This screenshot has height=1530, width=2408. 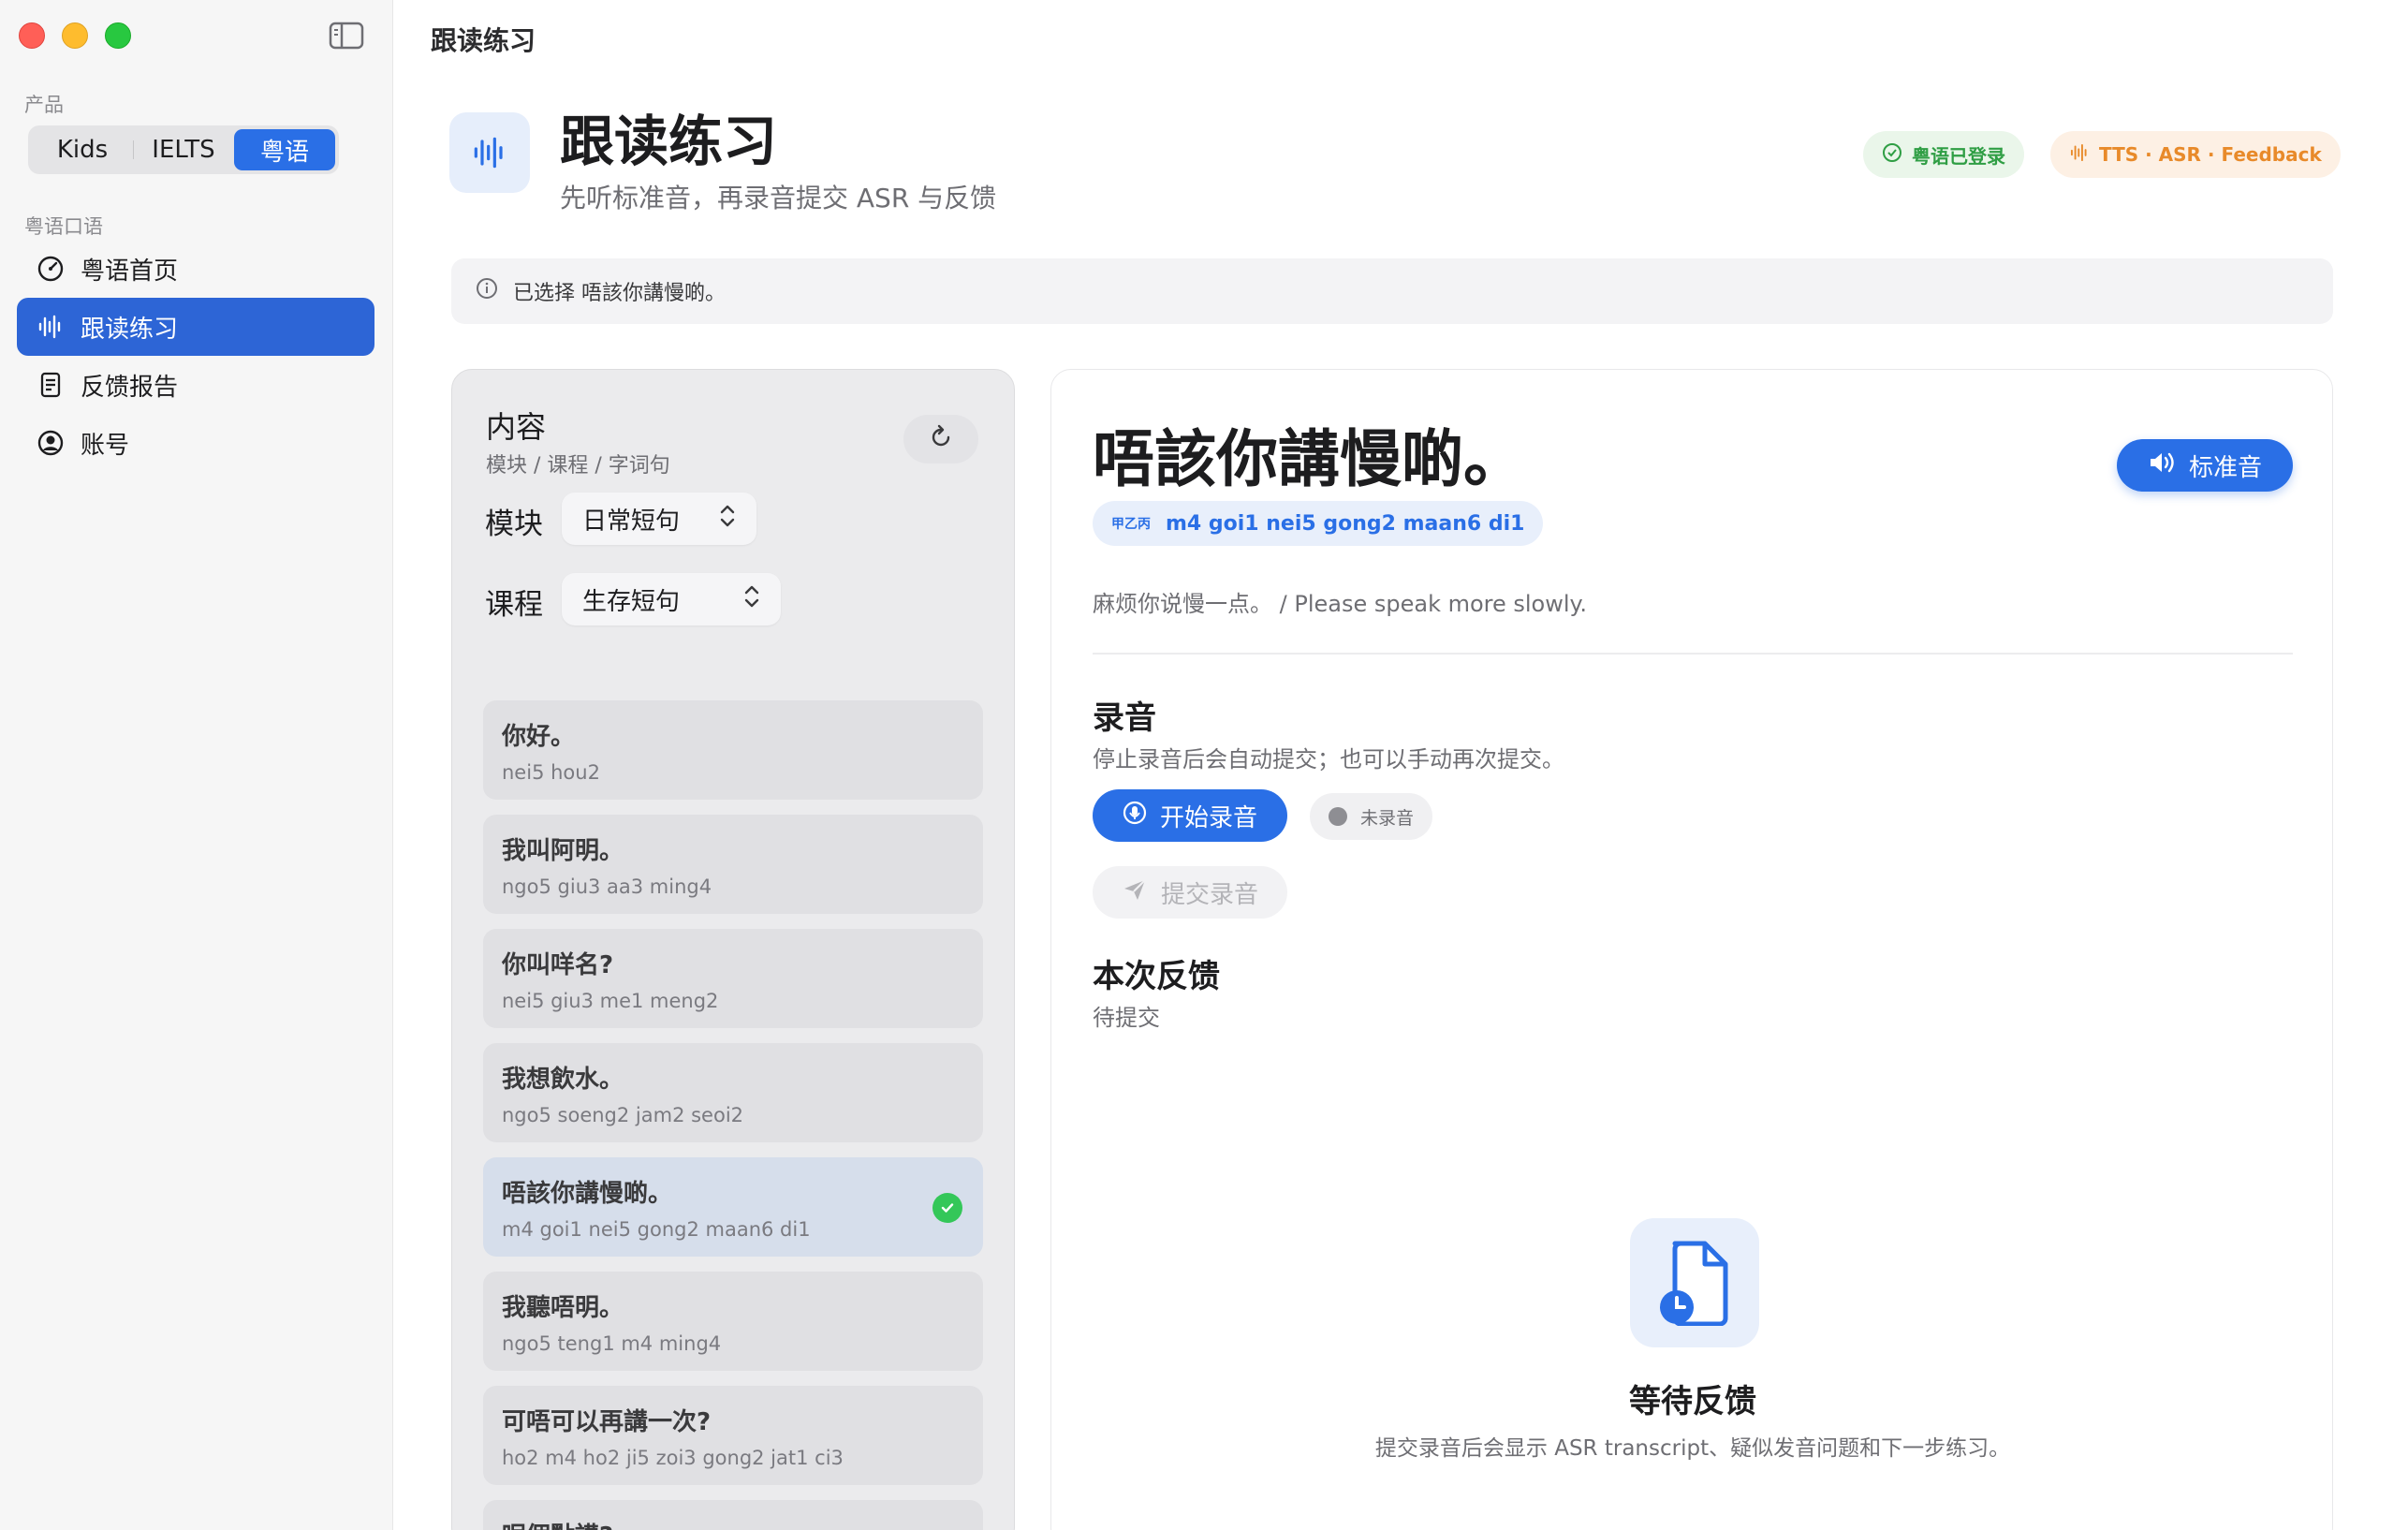 What do you see at coordinates (1135, 816) in the screenshot?
I see `microphone-icon` at bounding box center [1135, 816].